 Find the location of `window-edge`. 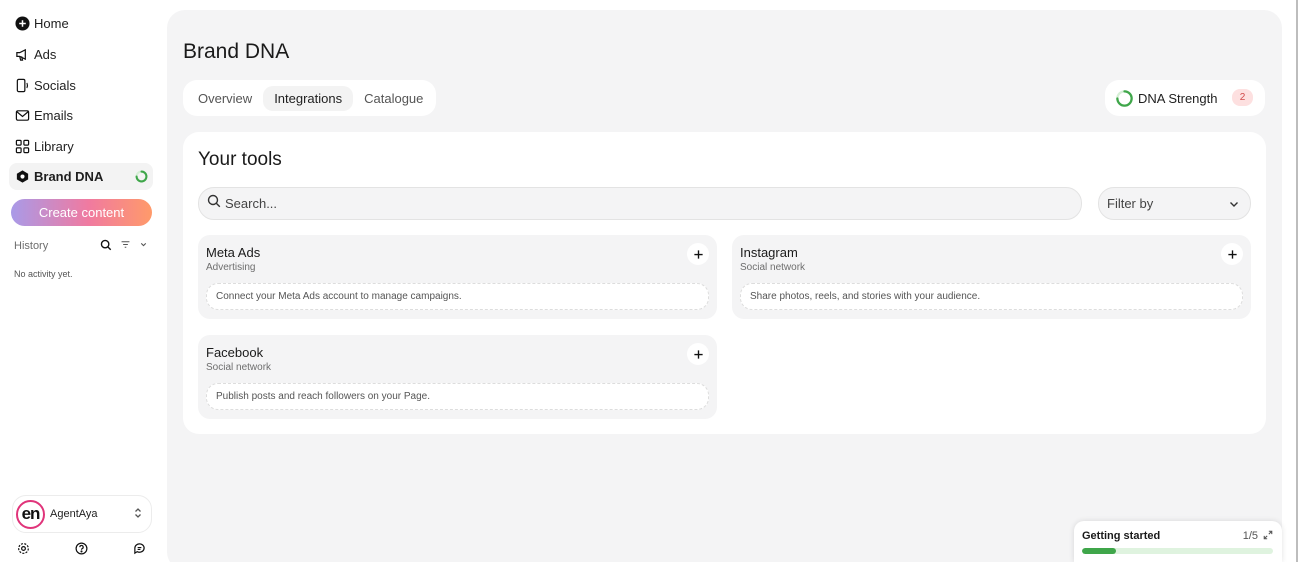

window-edge is located at coordinates (1297, 281).